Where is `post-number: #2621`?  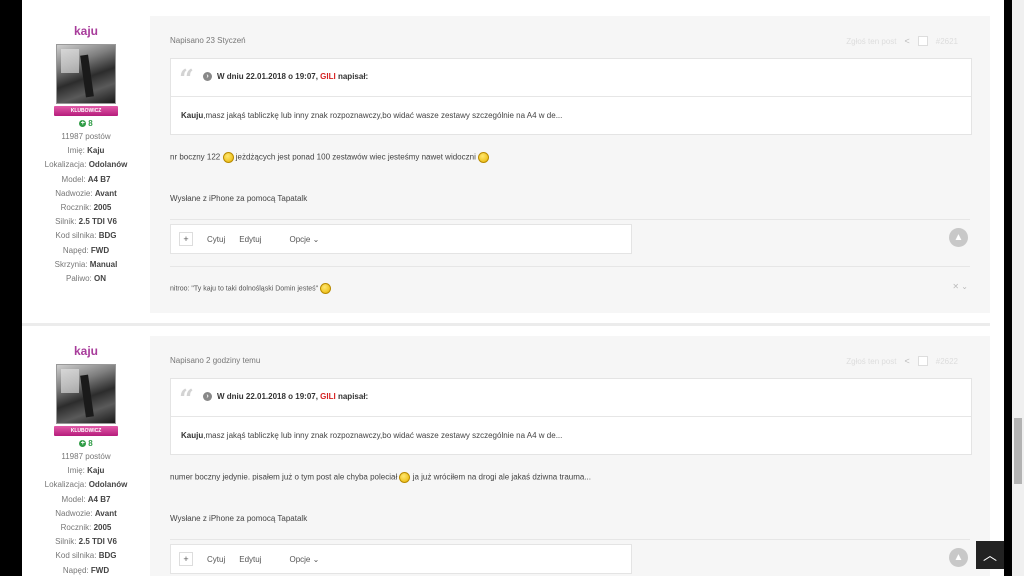 post-number: #2621 is located at coordinates (947, 41).